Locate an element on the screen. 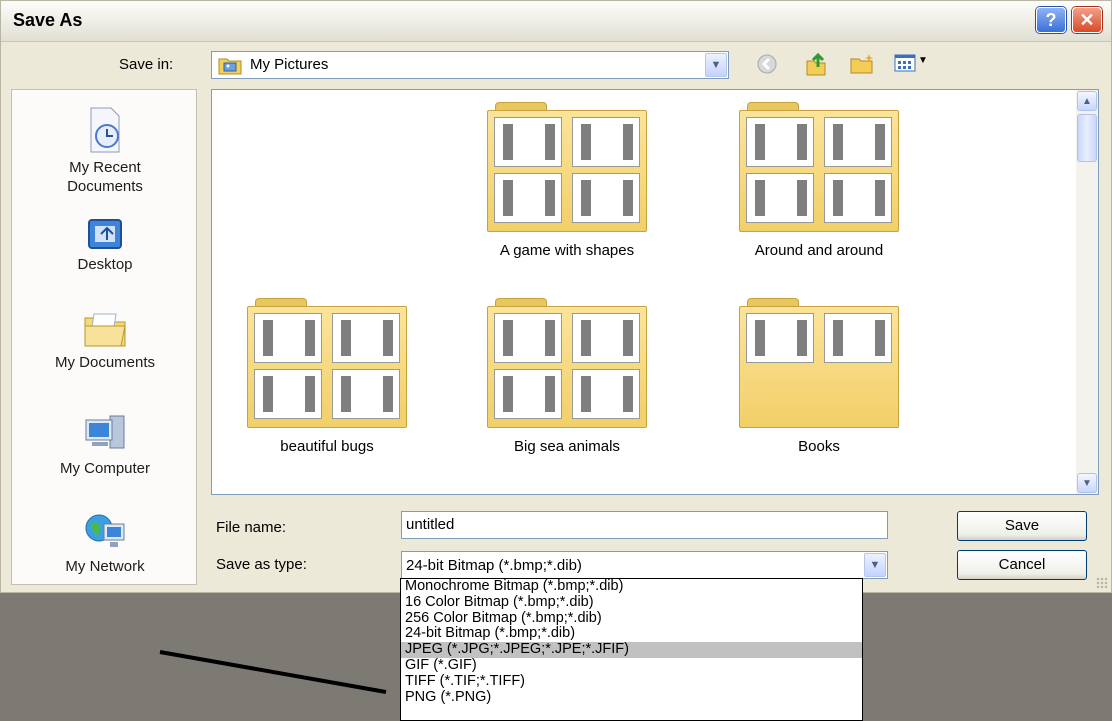 The height and width of the screenshot is (721, 1112). type-option: PNG (*.PNG) is located at coordinates (631, 697).